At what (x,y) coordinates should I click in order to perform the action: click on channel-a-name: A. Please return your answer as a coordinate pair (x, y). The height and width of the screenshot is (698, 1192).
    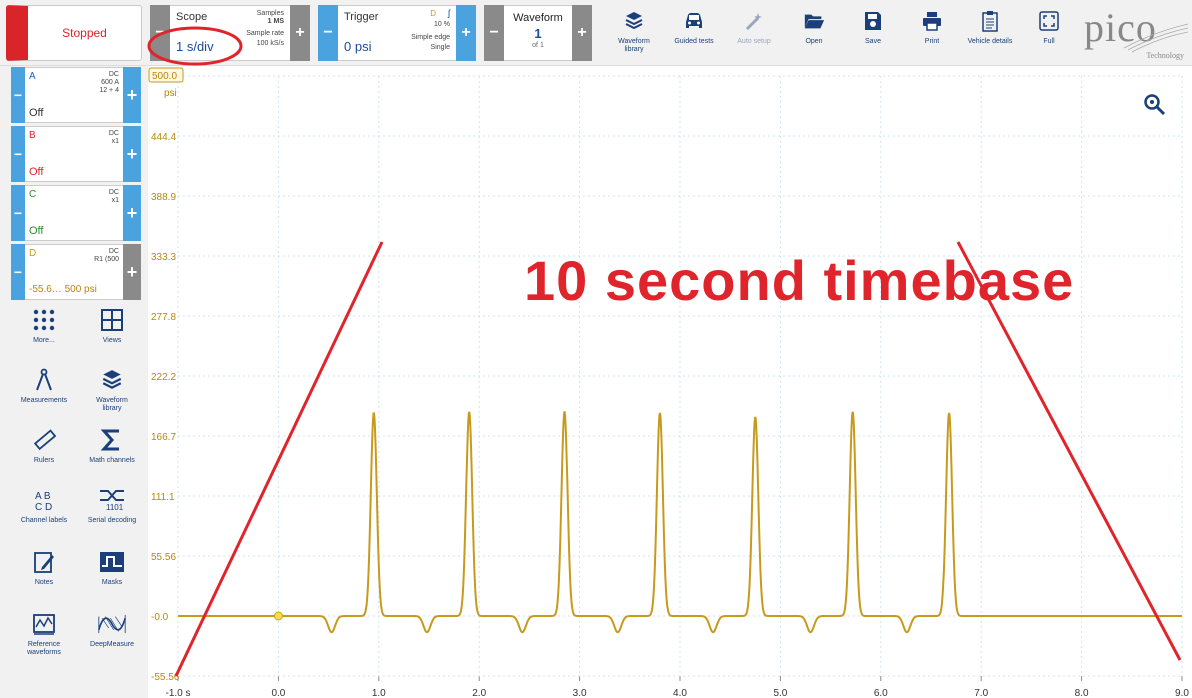
    Looking at the image, I should click on (32, 76).